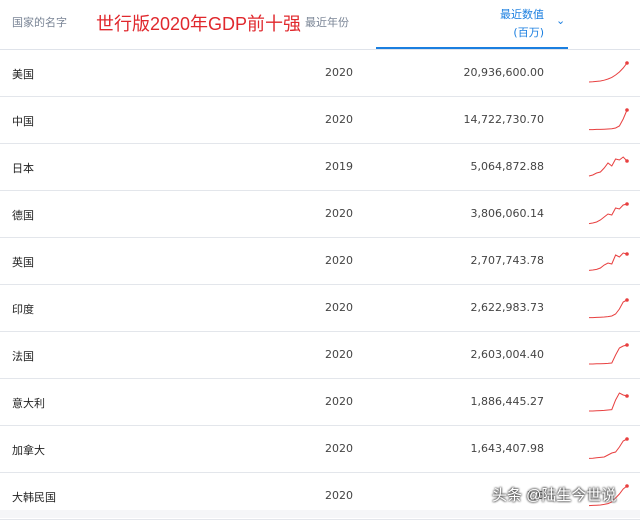 This screenshot has width=640, height=520. I want to click on gdp-value: 2,603,004.40, so click(507, 354).